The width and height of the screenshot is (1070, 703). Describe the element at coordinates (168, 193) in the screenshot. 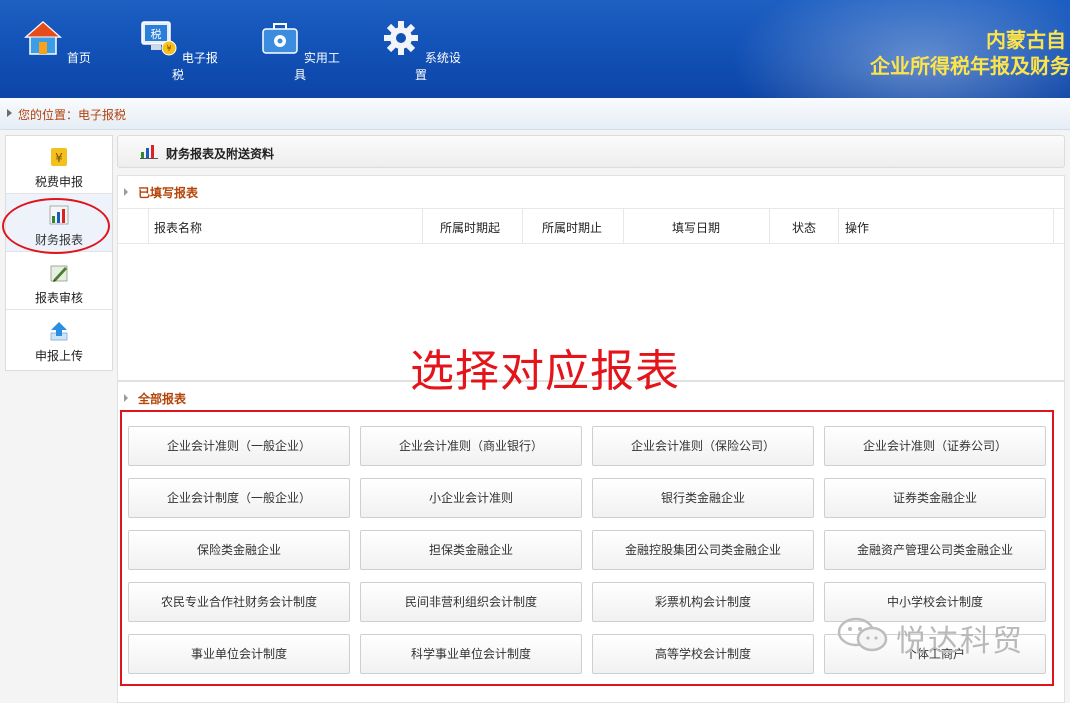

I see `section-title: 已填写报表` at that location.